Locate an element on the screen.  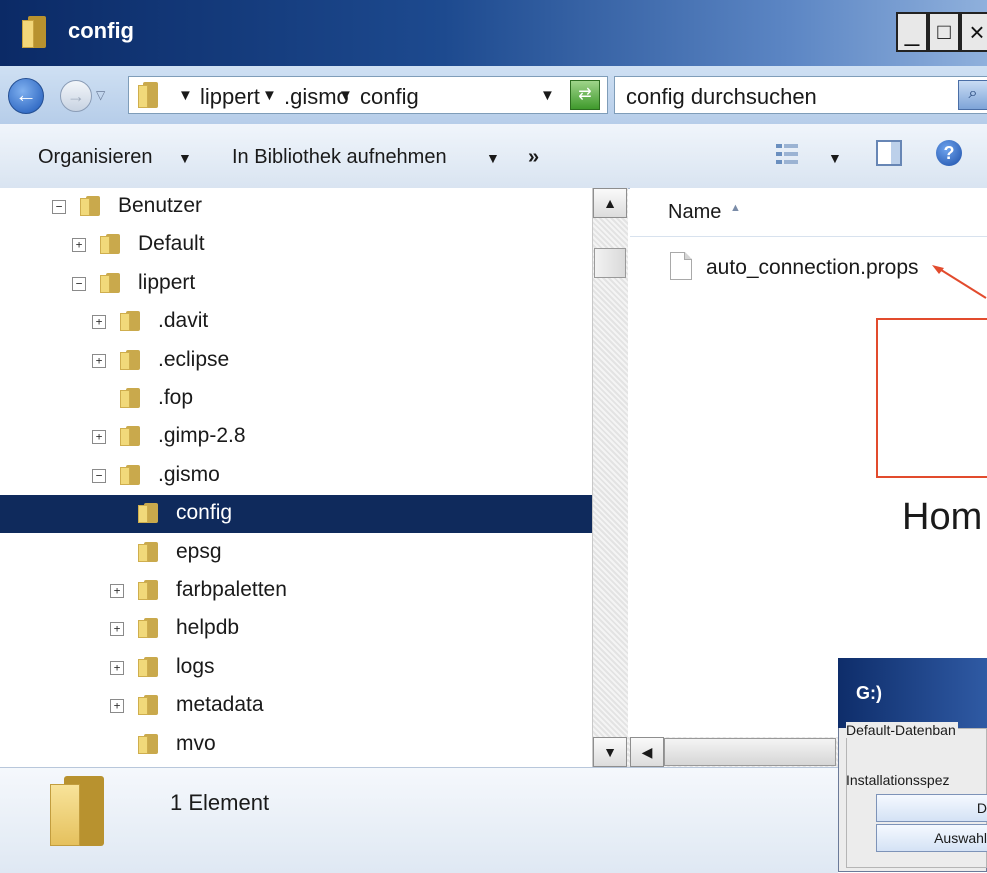
scroll-left-icon: ◀ is located at coordinates (647, 752).